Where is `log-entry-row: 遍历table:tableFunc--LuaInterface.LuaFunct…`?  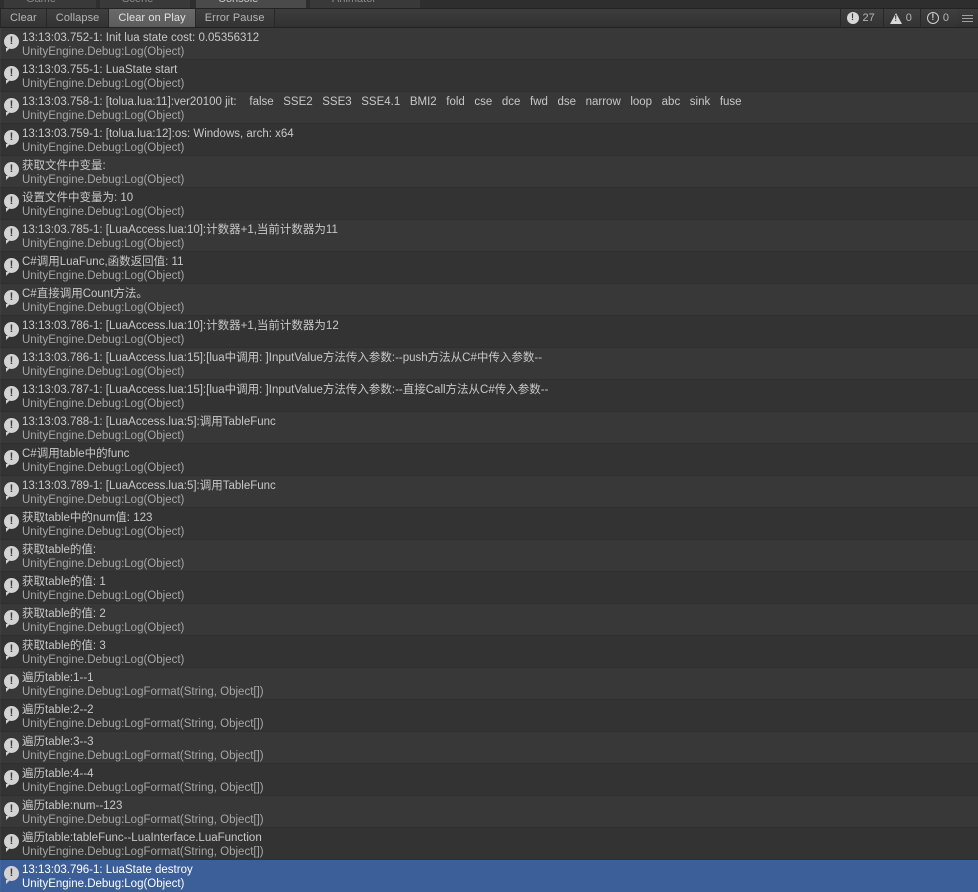 log-entry-row: 遍历table:tableFunc--LuaInterface.LuaFunct… is located at coordinates (489, 844).